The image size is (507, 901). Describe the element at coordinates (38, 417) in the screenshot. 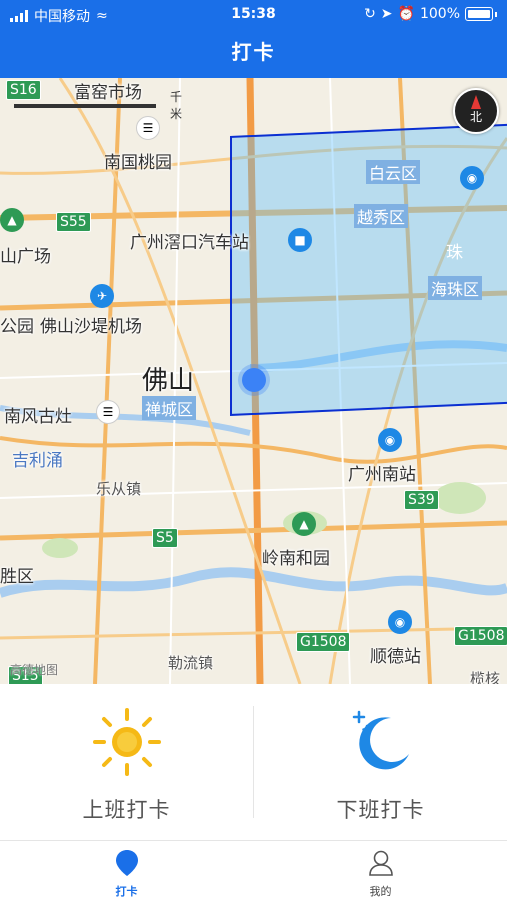

I see `map-label-nanfeng: 南风古灶` at that location.